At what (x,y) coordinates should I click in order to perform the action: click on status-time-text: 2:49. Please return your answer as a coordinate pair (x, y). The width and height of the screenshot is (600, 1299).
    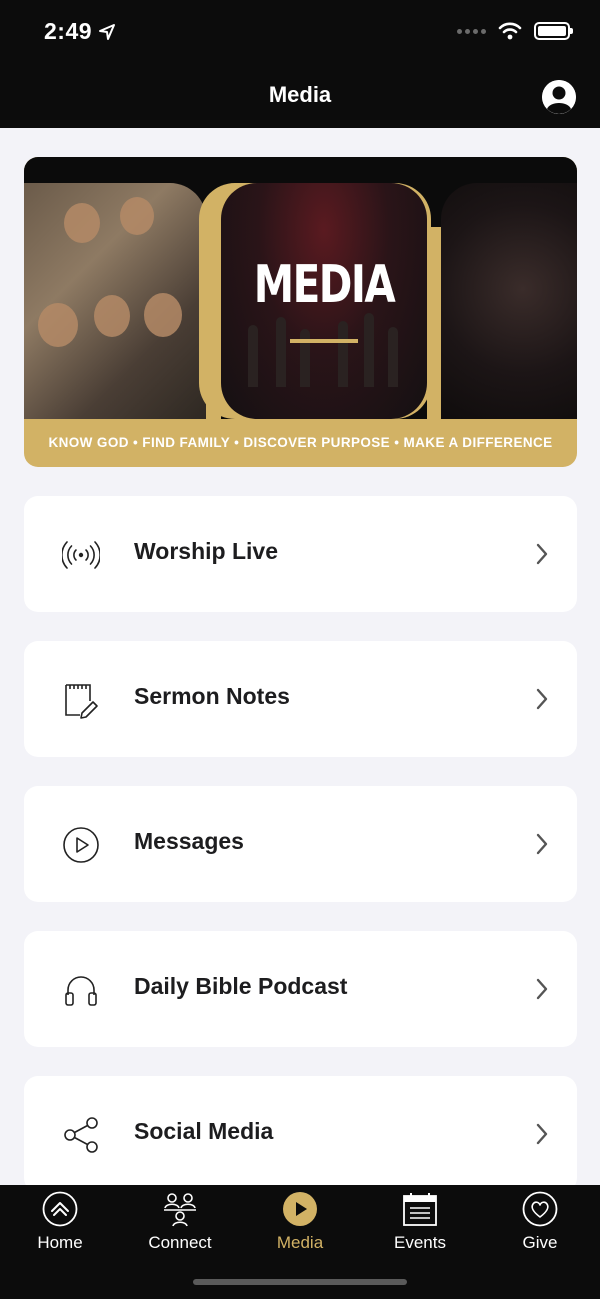
    Looking at the image, I should click on (68, 31).